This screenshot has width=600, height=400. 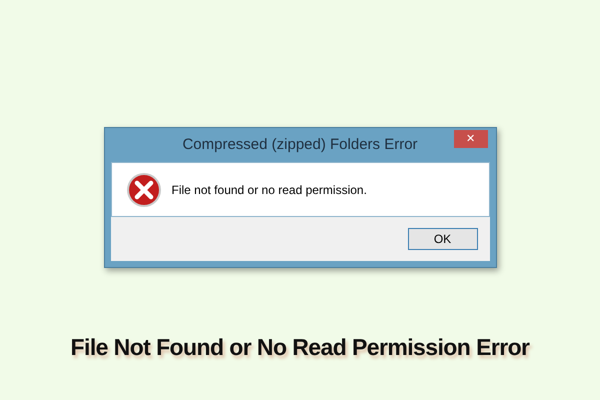 I want to click on error-icon, so click(x=144, y=190).